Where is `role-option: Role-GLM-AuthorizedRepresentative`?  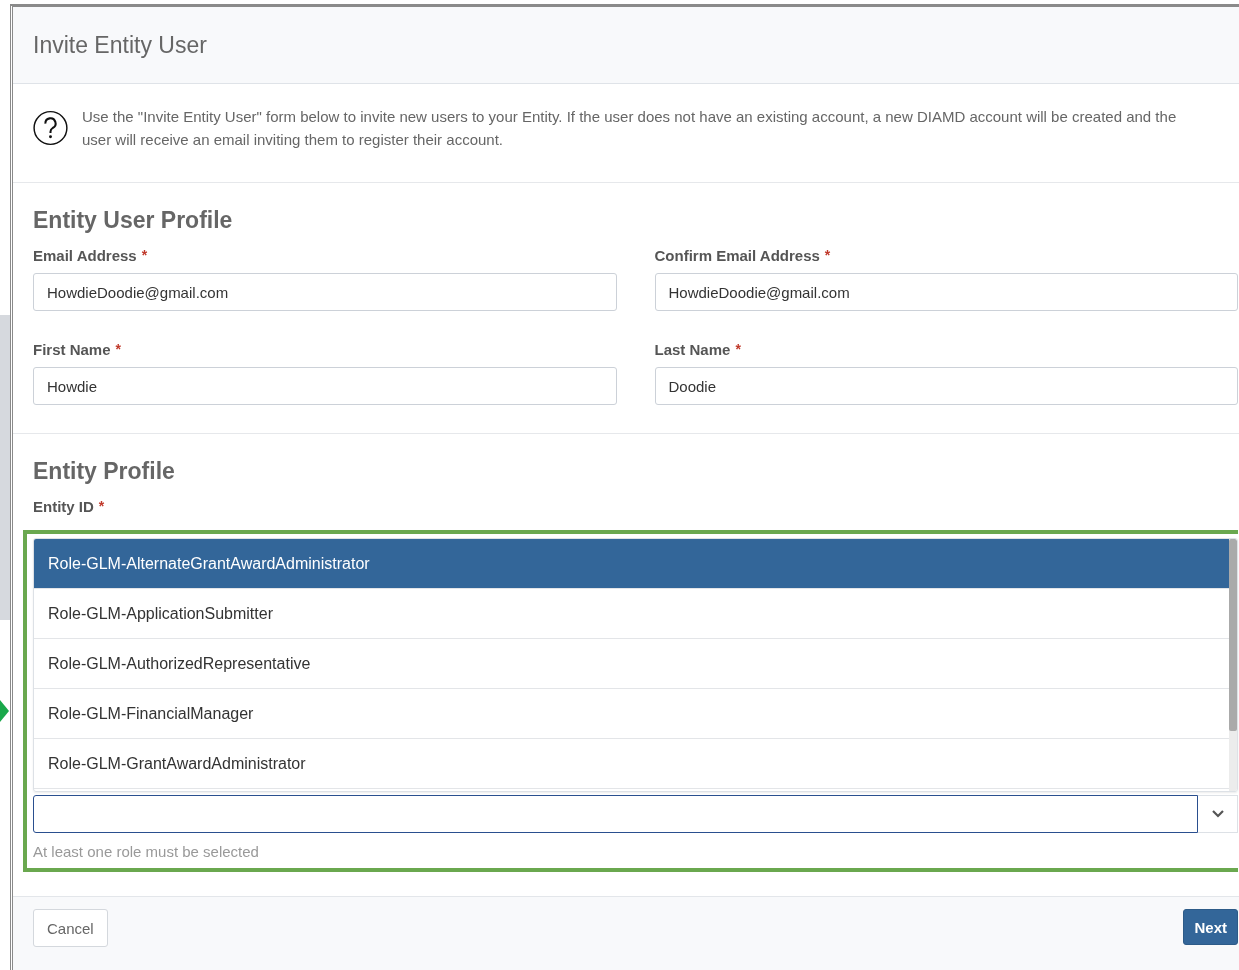
role-option: Role-GLM-AuthorizedRepresentative is located at coordinates (631, 664).